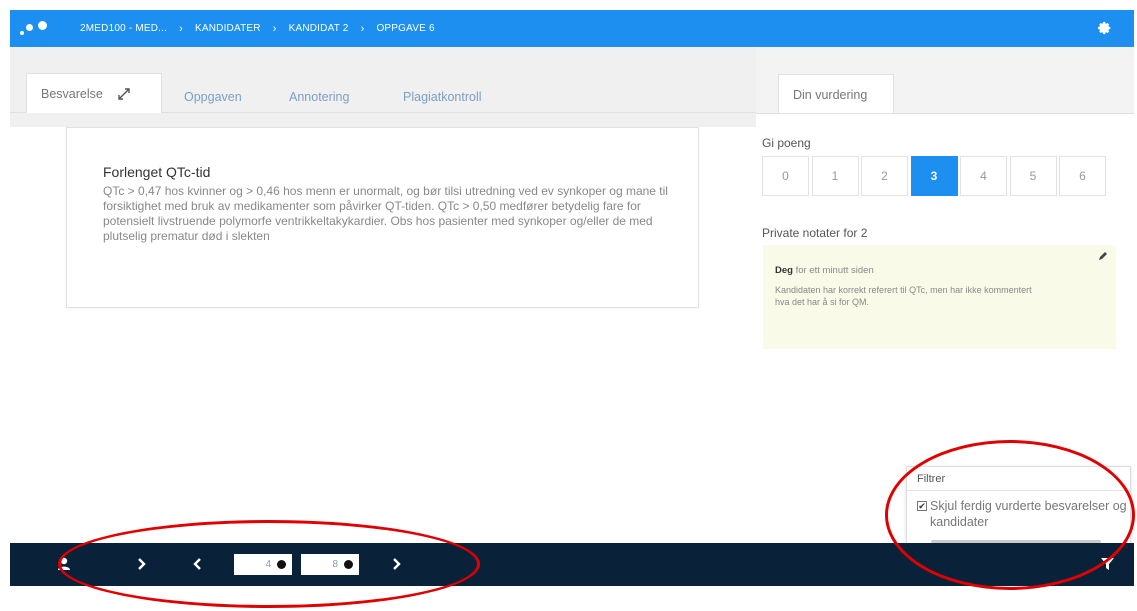 This screenshot has height=611, width=1137. I want to click on tab-plagiatkontroll: Plagiatkontroll, so click(442, 97).